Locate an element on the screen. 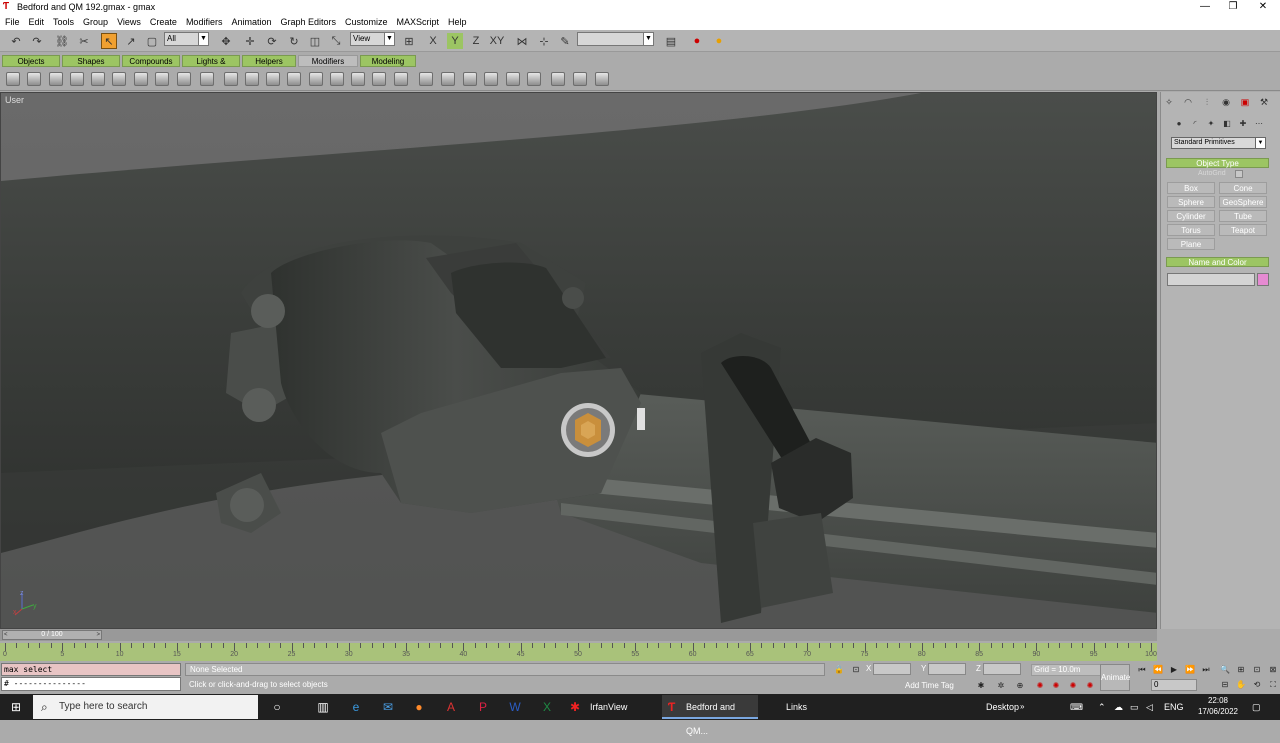  go-to-end-icon: ⏭ is located at coordinates (1206, 670).